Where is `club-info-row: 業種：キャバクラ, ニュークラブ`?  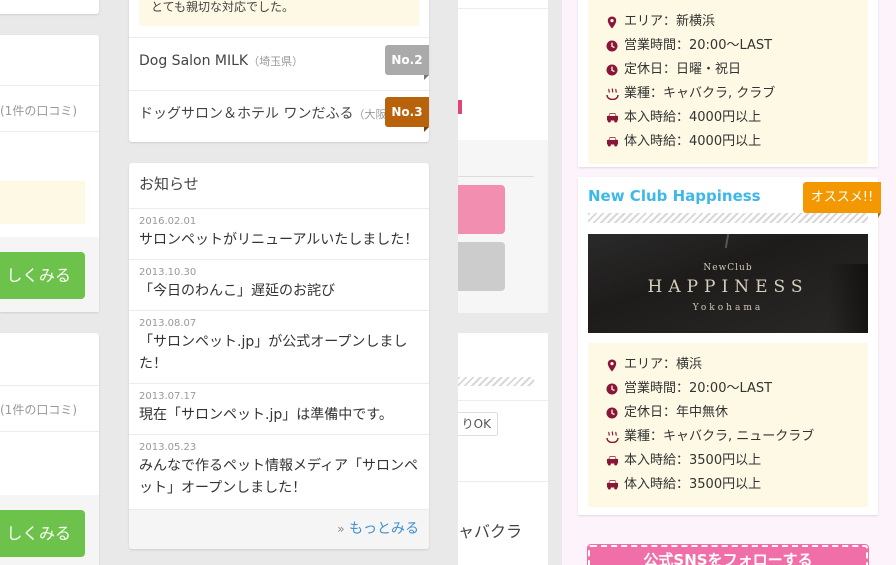 club-info-row: 業種：キャバクラ, ニュークラブ is located at coordinates (737, 437).